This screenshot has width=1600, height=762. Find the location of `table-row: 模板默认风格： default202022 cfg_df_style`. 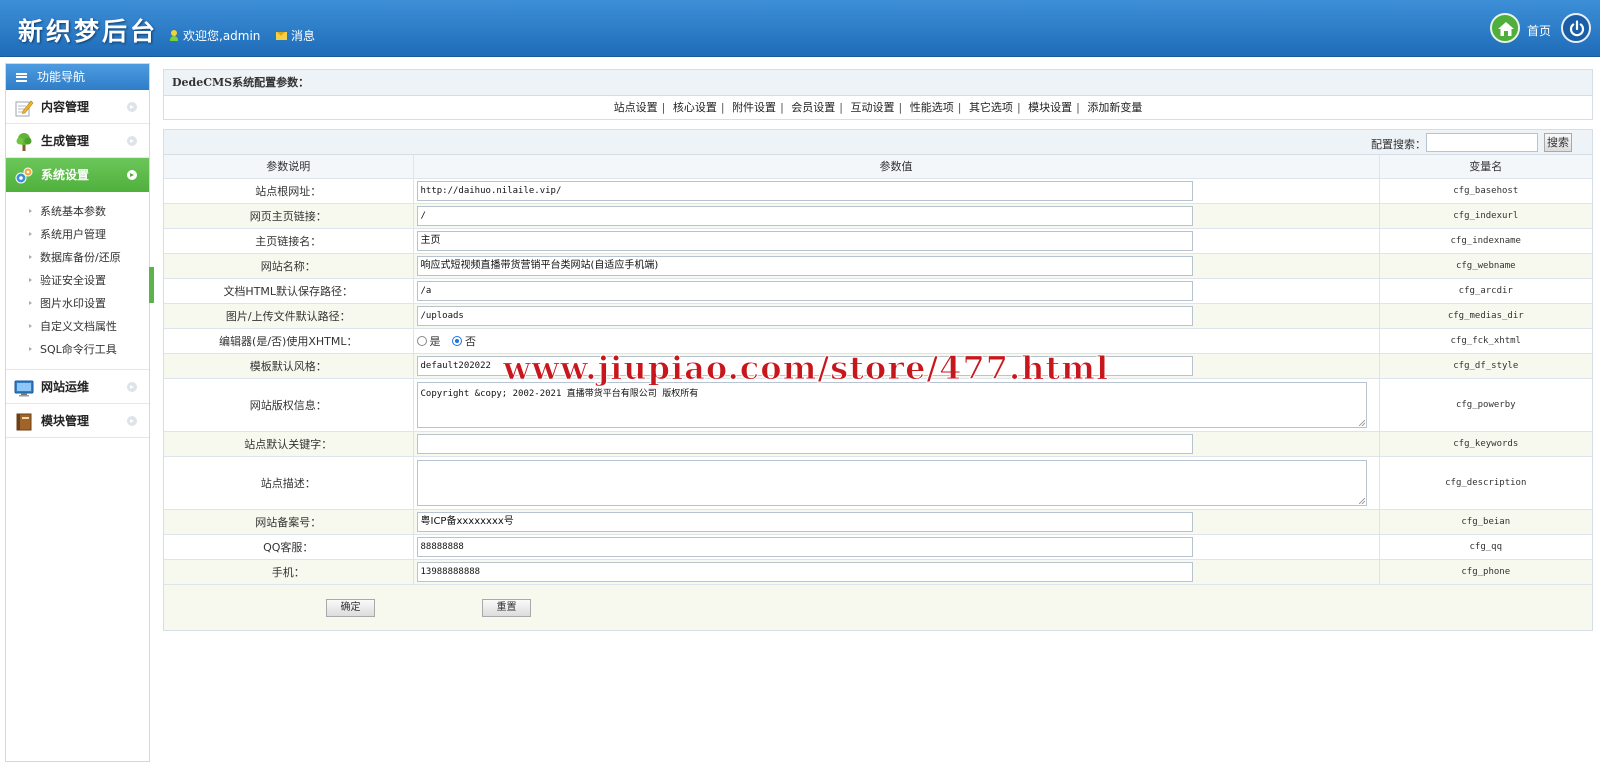

table-row: 模板默认风格： default202022 cfg_df_style is located at coordinates (878, 366).